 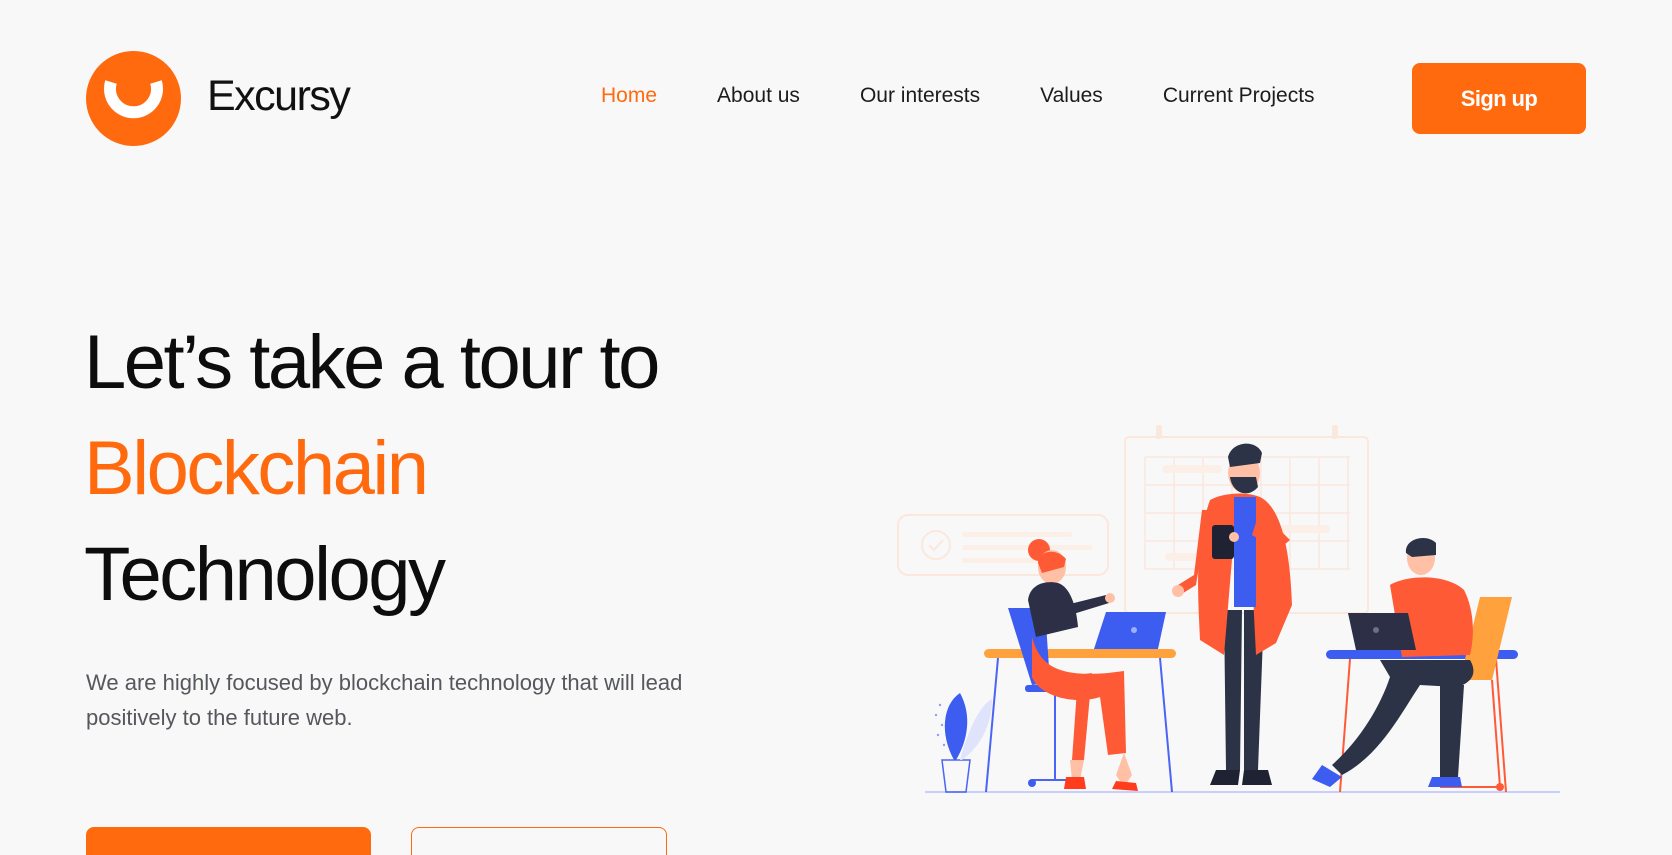 What do you see at coordinates (1393, 662) in the screenshot?
I see `seated-man-icon` at bounding box center [1393, 662].